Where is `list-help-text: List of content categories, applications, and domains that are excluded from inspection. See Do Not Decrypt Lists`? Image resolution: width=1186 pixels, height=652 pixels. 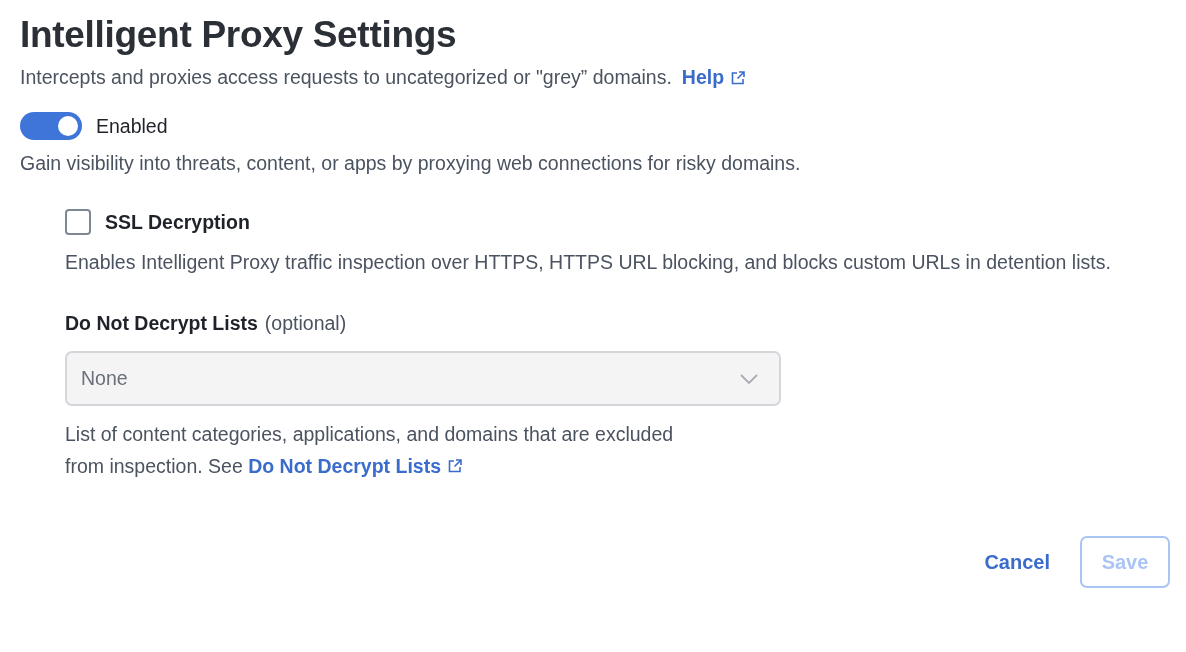 list-help-text: List of content categories, applications, and domains that are excluded from inspection. See Do Not Decrypt Lists is located at coordinates (385, 450).